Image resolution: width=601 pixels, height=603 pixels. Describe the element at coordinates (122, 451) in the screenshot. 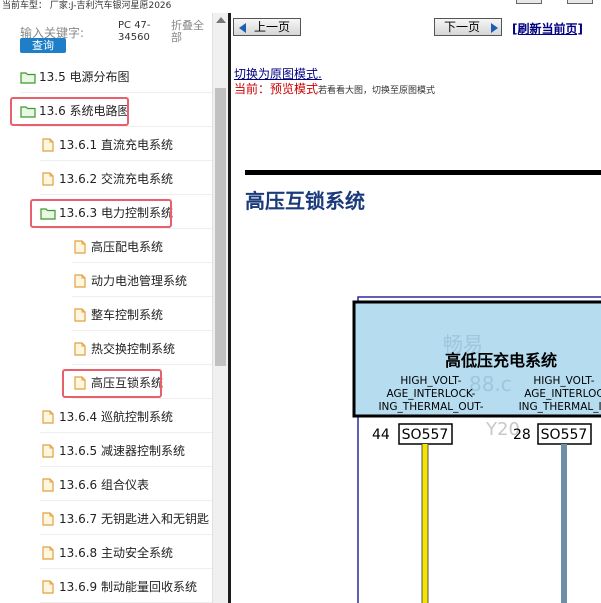

I see `tree-item-label: 13.6.5 减速器控制系统` at that location.